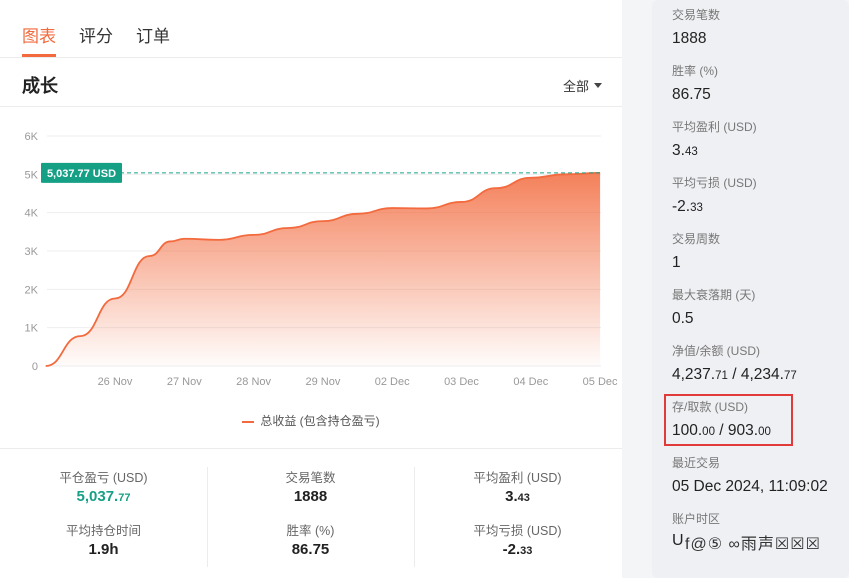 This screenshot has width=849, height=578. Describe the element at coordinates (115, 382) in the screenshot. I see `x-tick-label: 26 Nov` at that location.